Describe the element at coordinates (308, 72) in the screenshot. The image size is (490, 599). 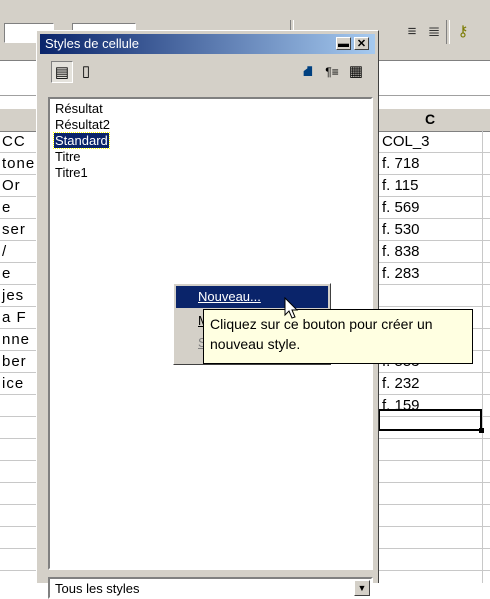
I see `fill-format-icon: ⛘` at that location.